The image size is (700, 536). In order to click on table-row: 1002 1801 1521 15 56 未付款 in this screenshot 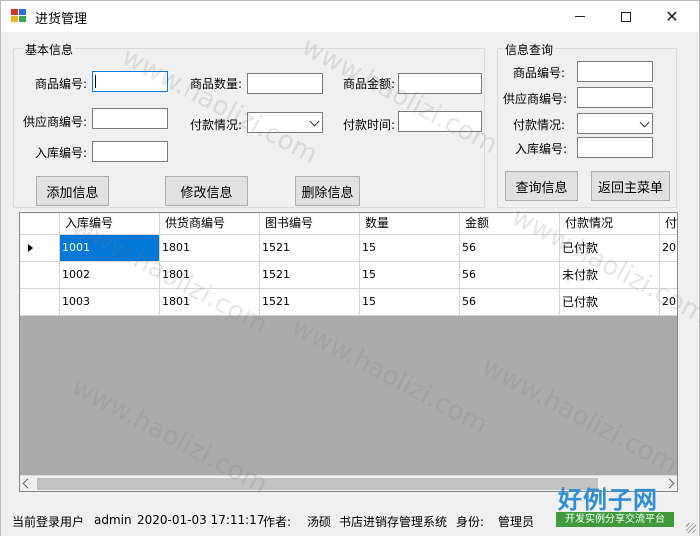, I will do `click(348, 275)`.